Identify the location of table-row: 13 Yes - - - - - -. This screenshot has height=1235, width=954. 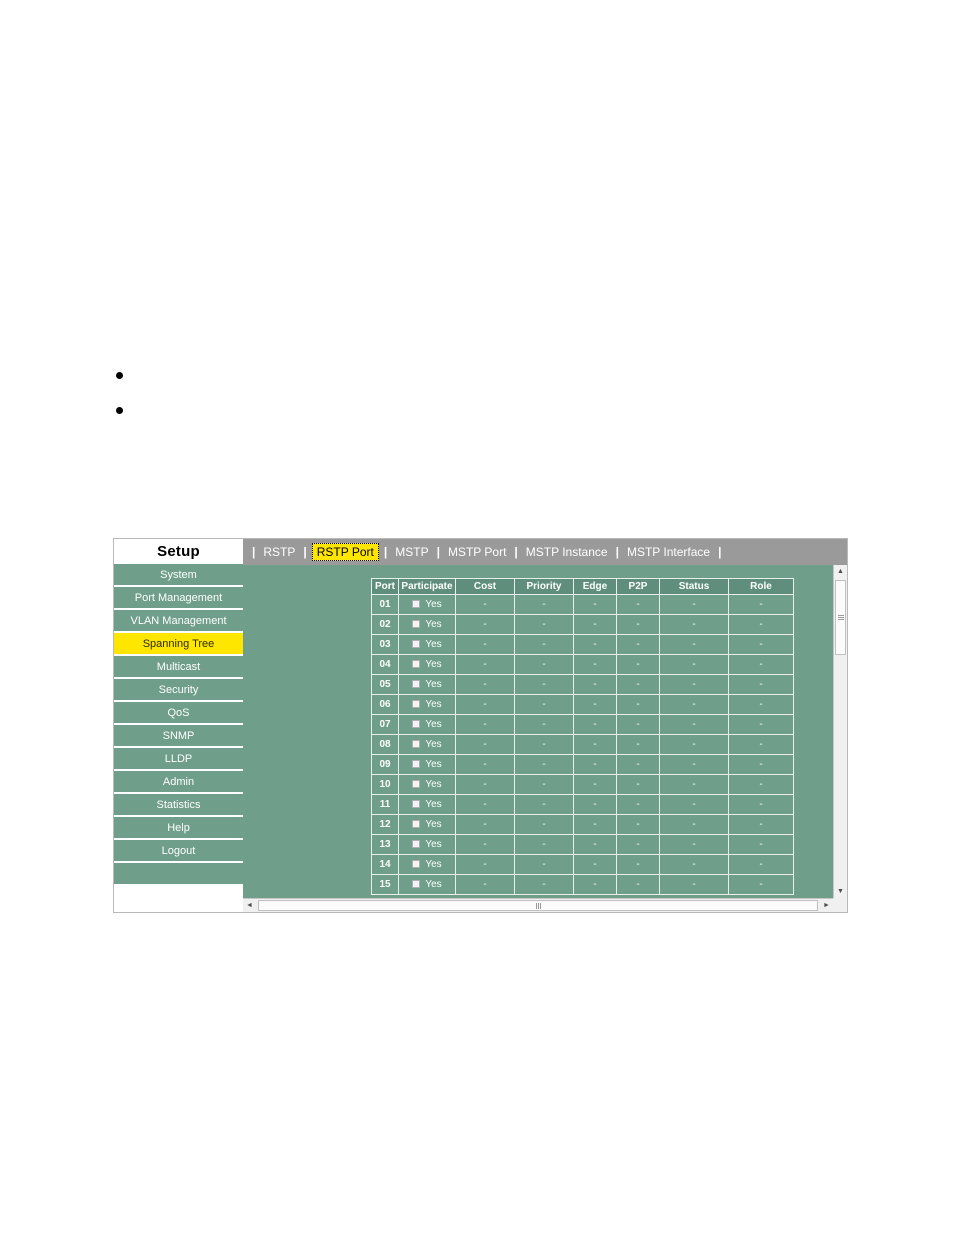
(582, 844).